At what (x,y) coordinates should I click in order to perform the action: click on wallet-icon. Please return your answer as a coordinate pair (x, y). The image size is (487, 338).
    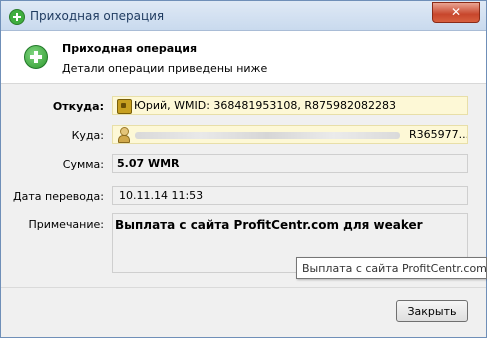
    Looking at the image, I should click on (124, 106).